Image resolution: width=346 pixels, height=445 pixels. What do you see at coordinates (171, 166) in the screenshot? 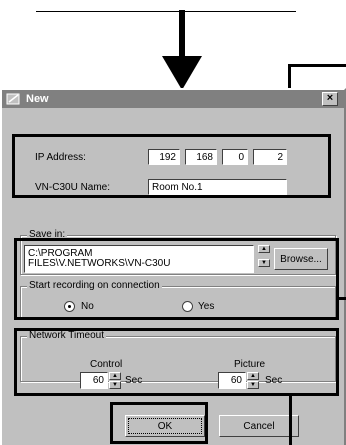
I see `highlight-ip-name` at bounding box center [171, 166].